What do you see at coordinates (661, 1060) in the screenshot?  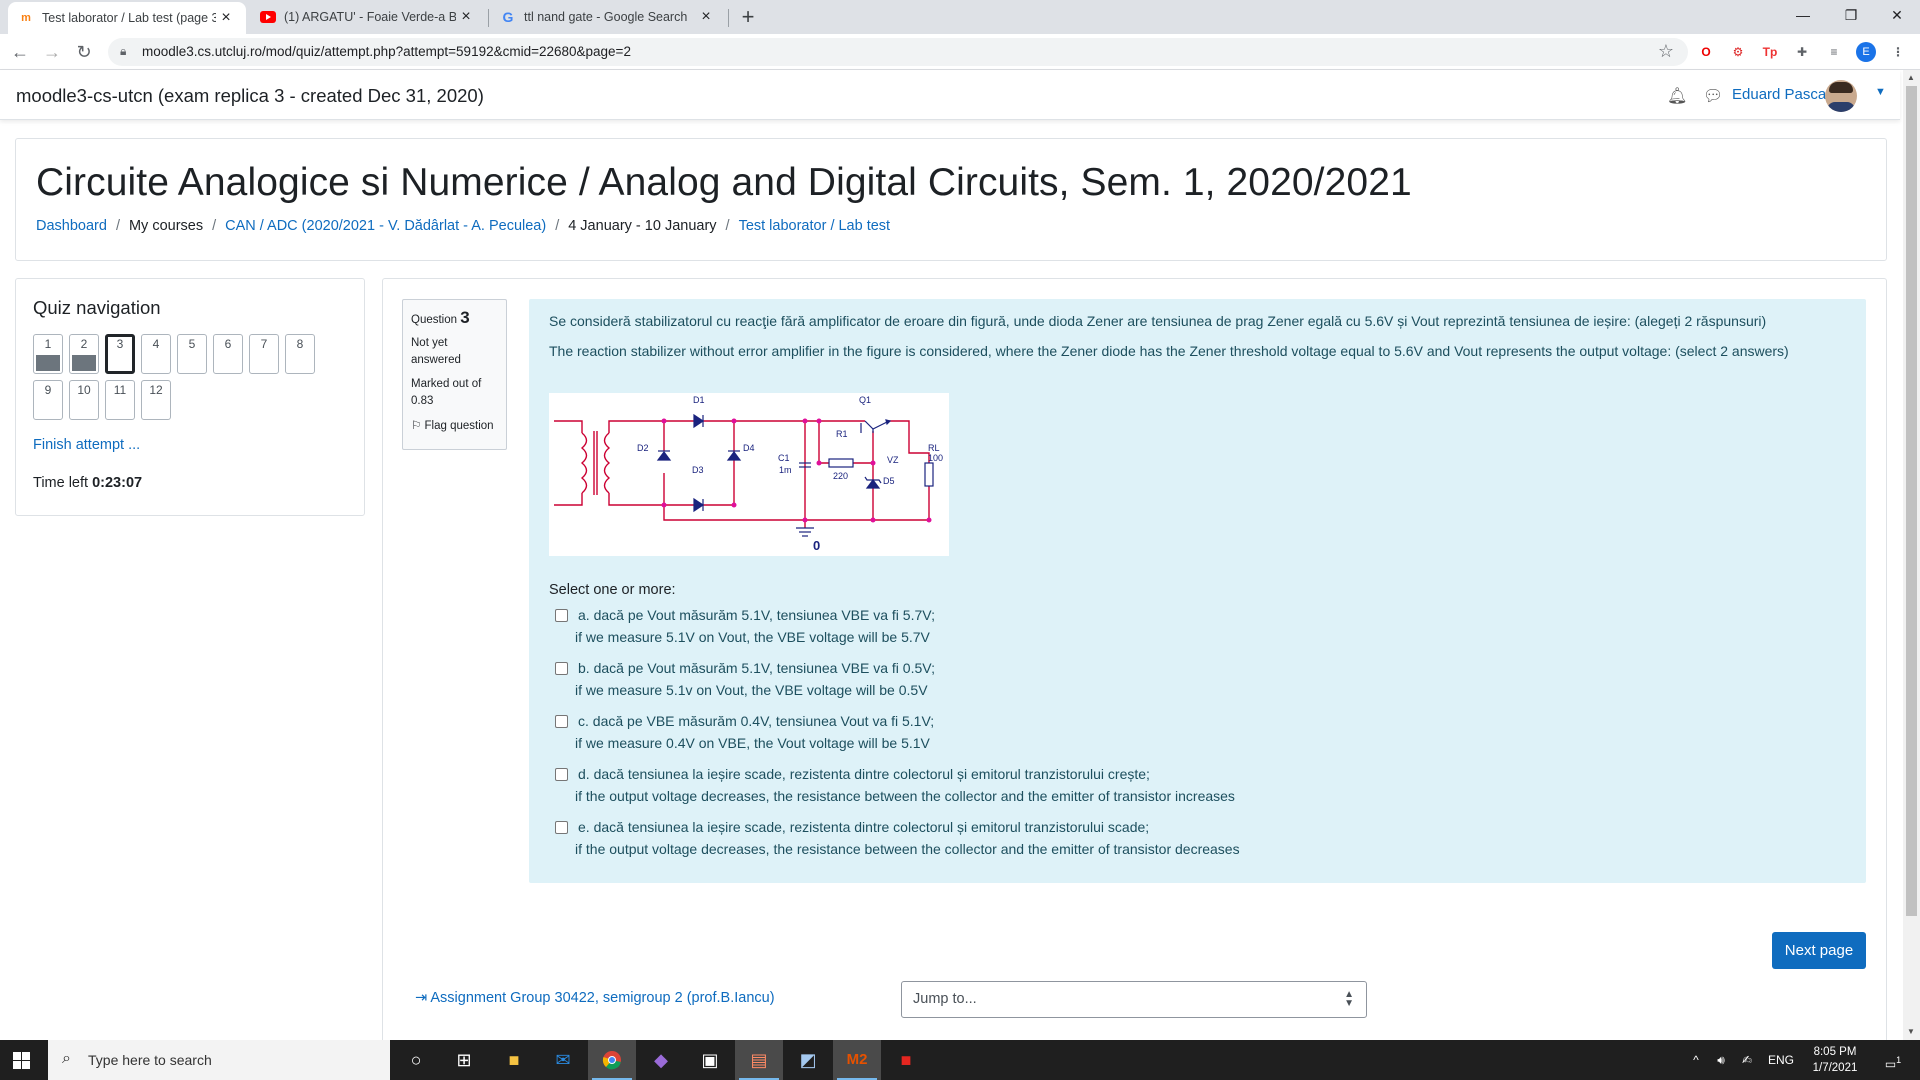 I see `visual-studio-icon: ◆` at bounding box center [661, 1060].